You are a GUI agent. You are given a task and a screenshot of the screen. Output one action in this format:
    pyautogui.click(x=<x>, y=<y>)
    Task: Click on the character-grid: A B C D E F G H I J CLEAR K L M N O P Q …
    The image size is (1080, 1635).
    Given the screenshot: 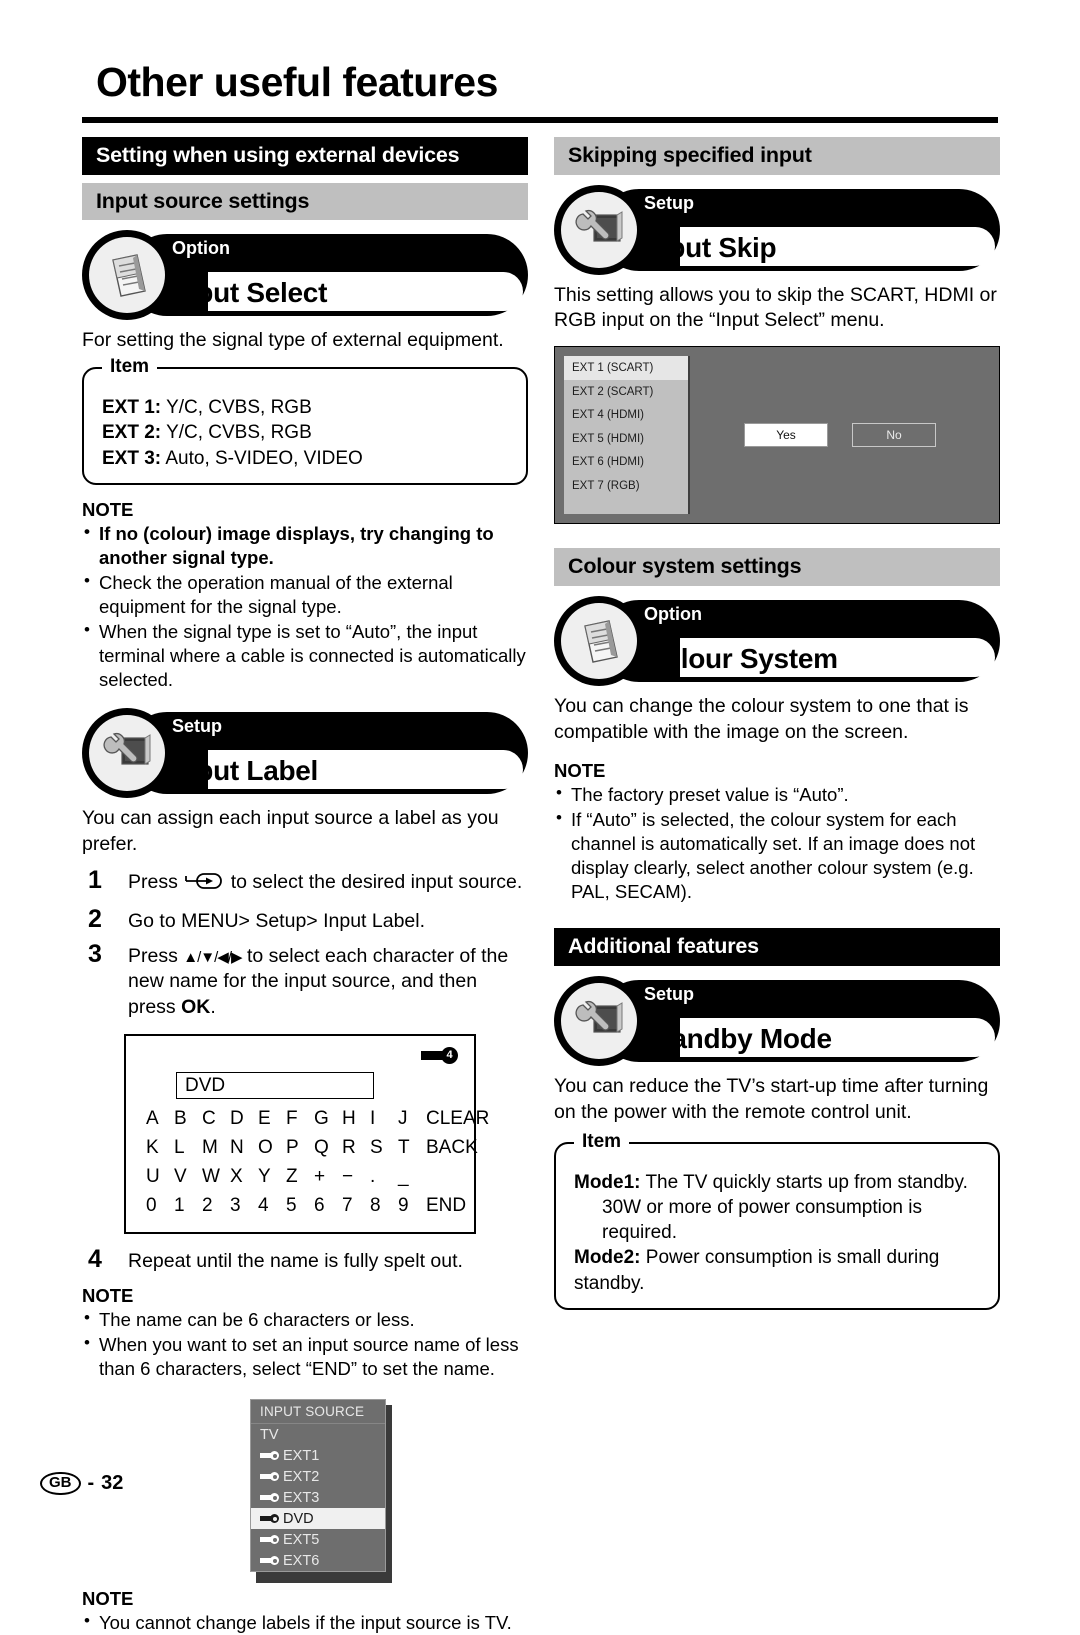 What is the action you would take?
    pyautogui.click(x=314, y=1163)
    